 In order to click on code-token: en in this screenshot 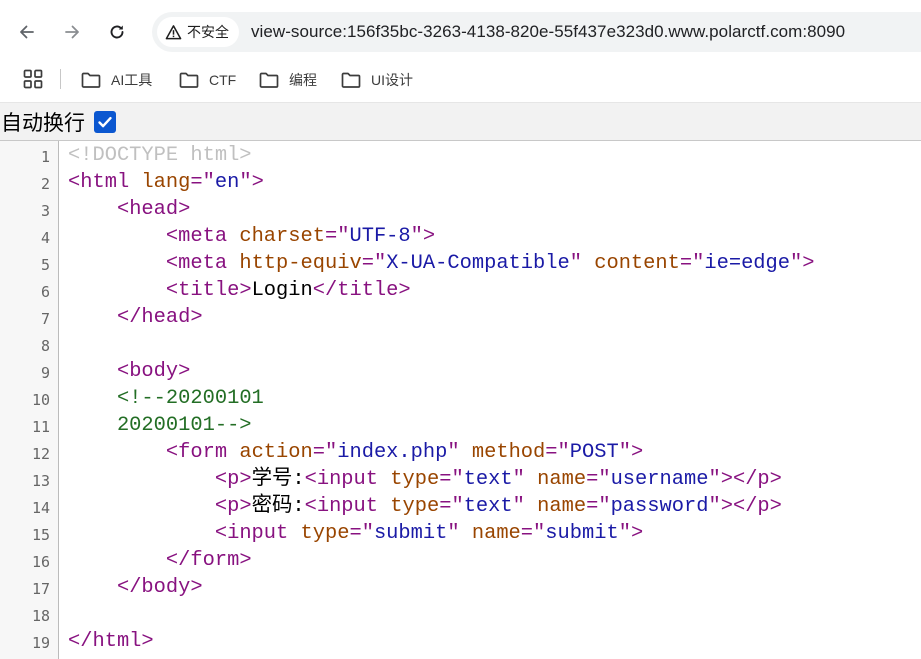, I will do `click(227, 182)`.